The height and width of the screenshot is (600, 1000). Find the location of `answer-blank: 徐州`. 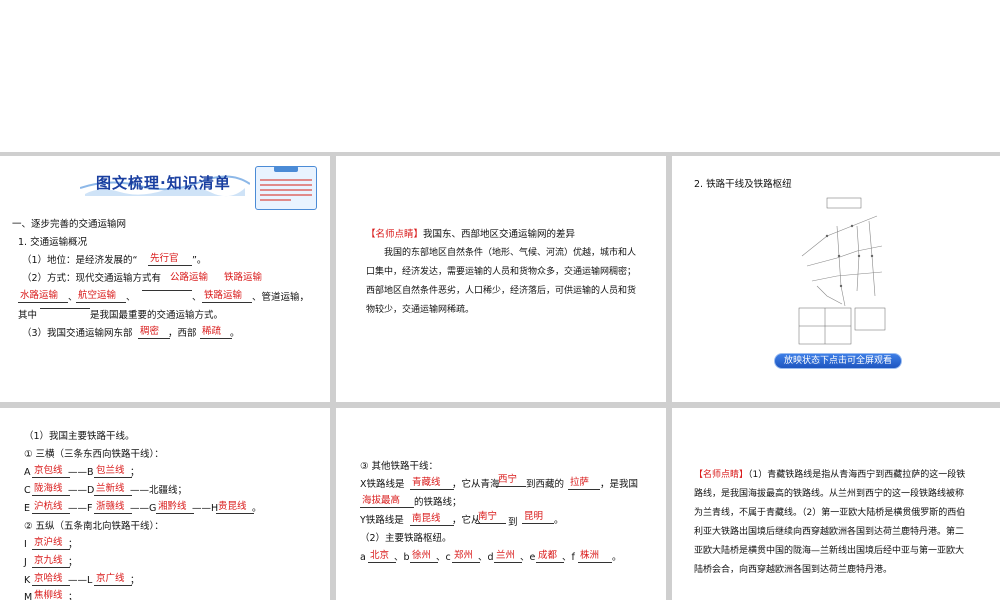

answer-blank: 徐州 is located at coordinates (424, 556).